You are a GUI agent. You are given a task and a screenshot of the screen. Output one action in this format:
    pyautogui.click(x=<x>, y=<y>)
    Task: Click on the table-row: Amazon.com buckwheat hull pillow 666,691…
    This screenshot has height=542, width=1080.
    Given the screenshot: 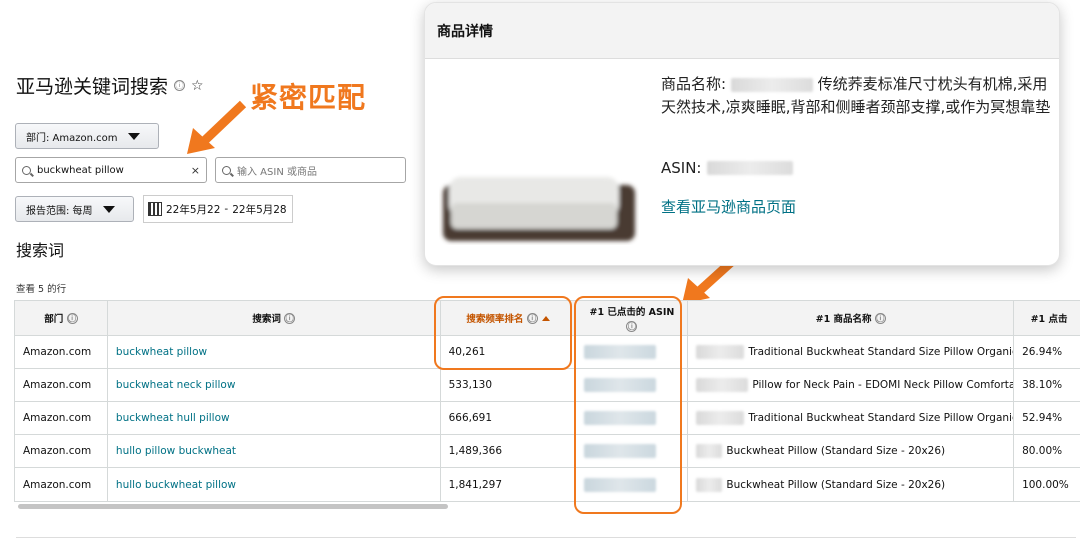 What is the action you would take?
    pyautogui.click(x=547, y=418)
    